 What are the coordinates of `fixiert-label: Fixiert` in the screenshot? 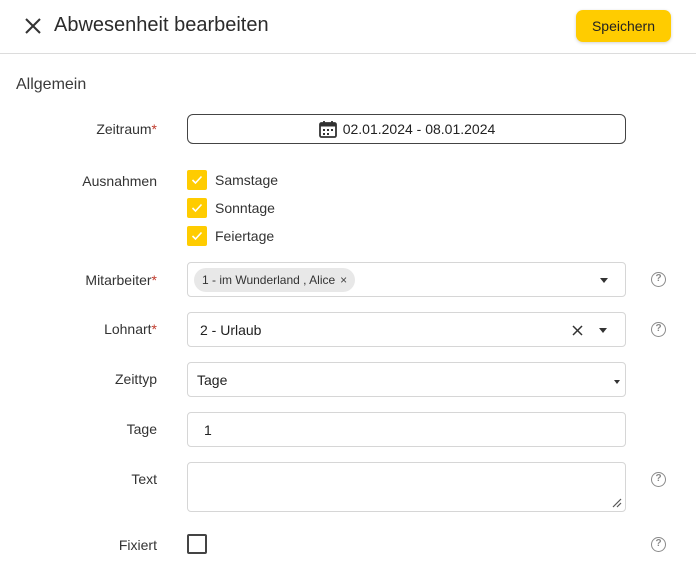 It's located at (137, 545).